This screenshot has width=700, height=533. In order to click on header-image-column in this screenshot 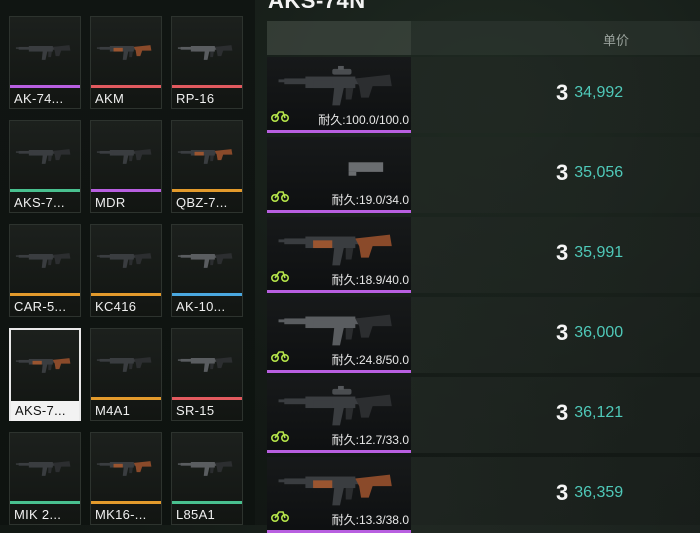, I will do `click(339, 38)`.